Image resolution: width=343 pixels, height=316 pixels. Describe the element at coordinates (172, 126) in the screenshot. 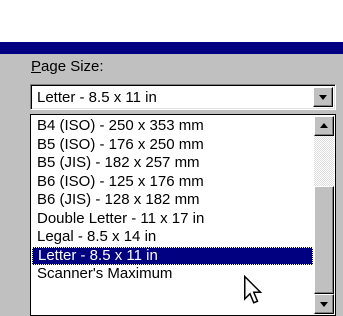

I see `list-item-b4-iso: B4 (ISO) - 250 x 353 mm` at that location.